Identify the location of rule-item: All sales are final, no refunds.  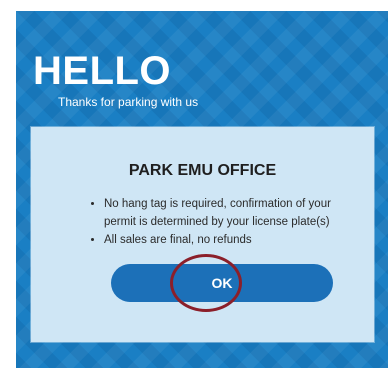
(233, 240).